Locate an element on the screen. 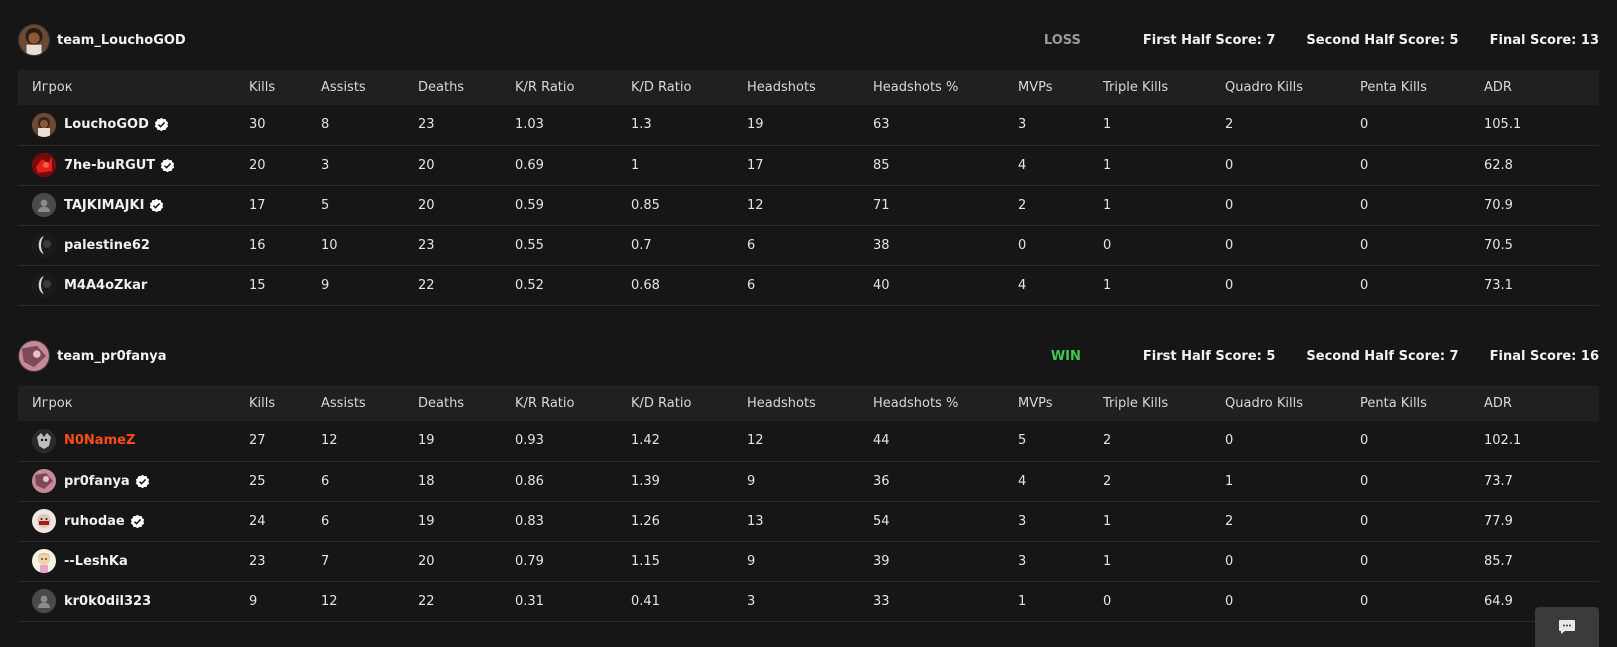 The width and height of the screenshot is (1617, 647). player-row: N0NameZ 27 12 19 0.93 1.42 12 44 5 2 0 0 102.1 is located at coordinates (808, 441).